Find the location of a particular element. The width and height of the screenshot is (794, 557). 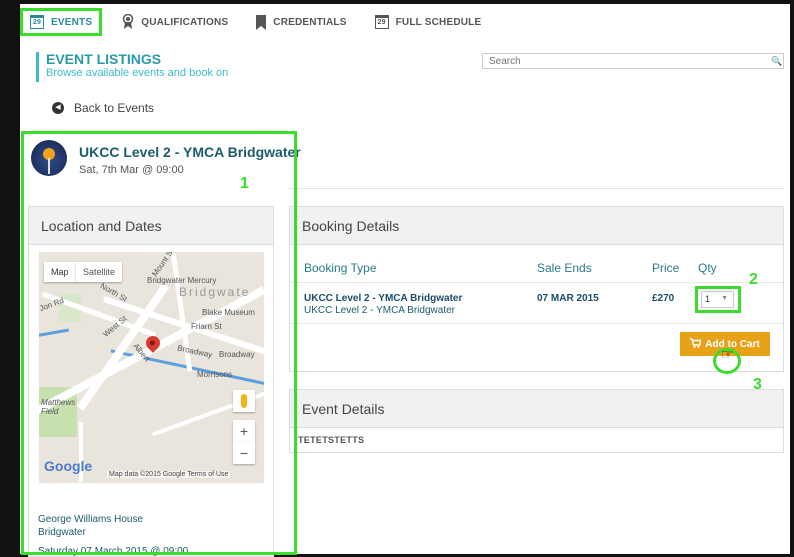

nav-events: 29 EVENTS is located at coordinates (61, 22).